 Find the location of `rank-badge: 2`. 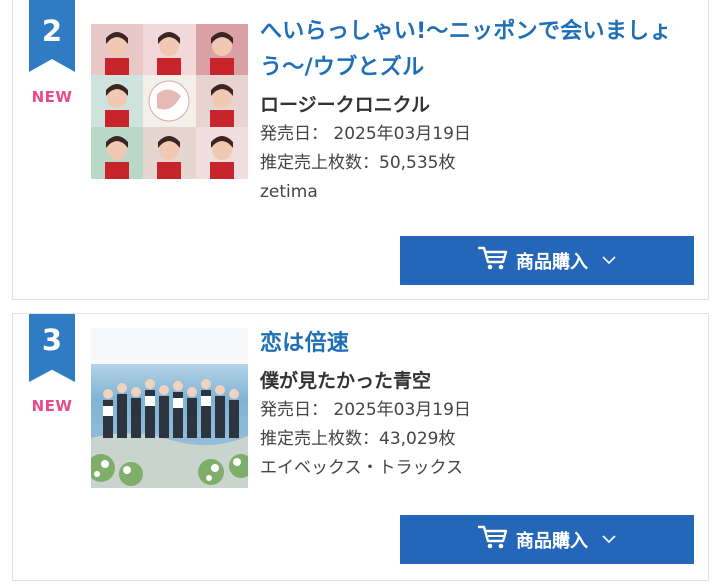

rank-badge: 2 is located at coordinates (52, 36).